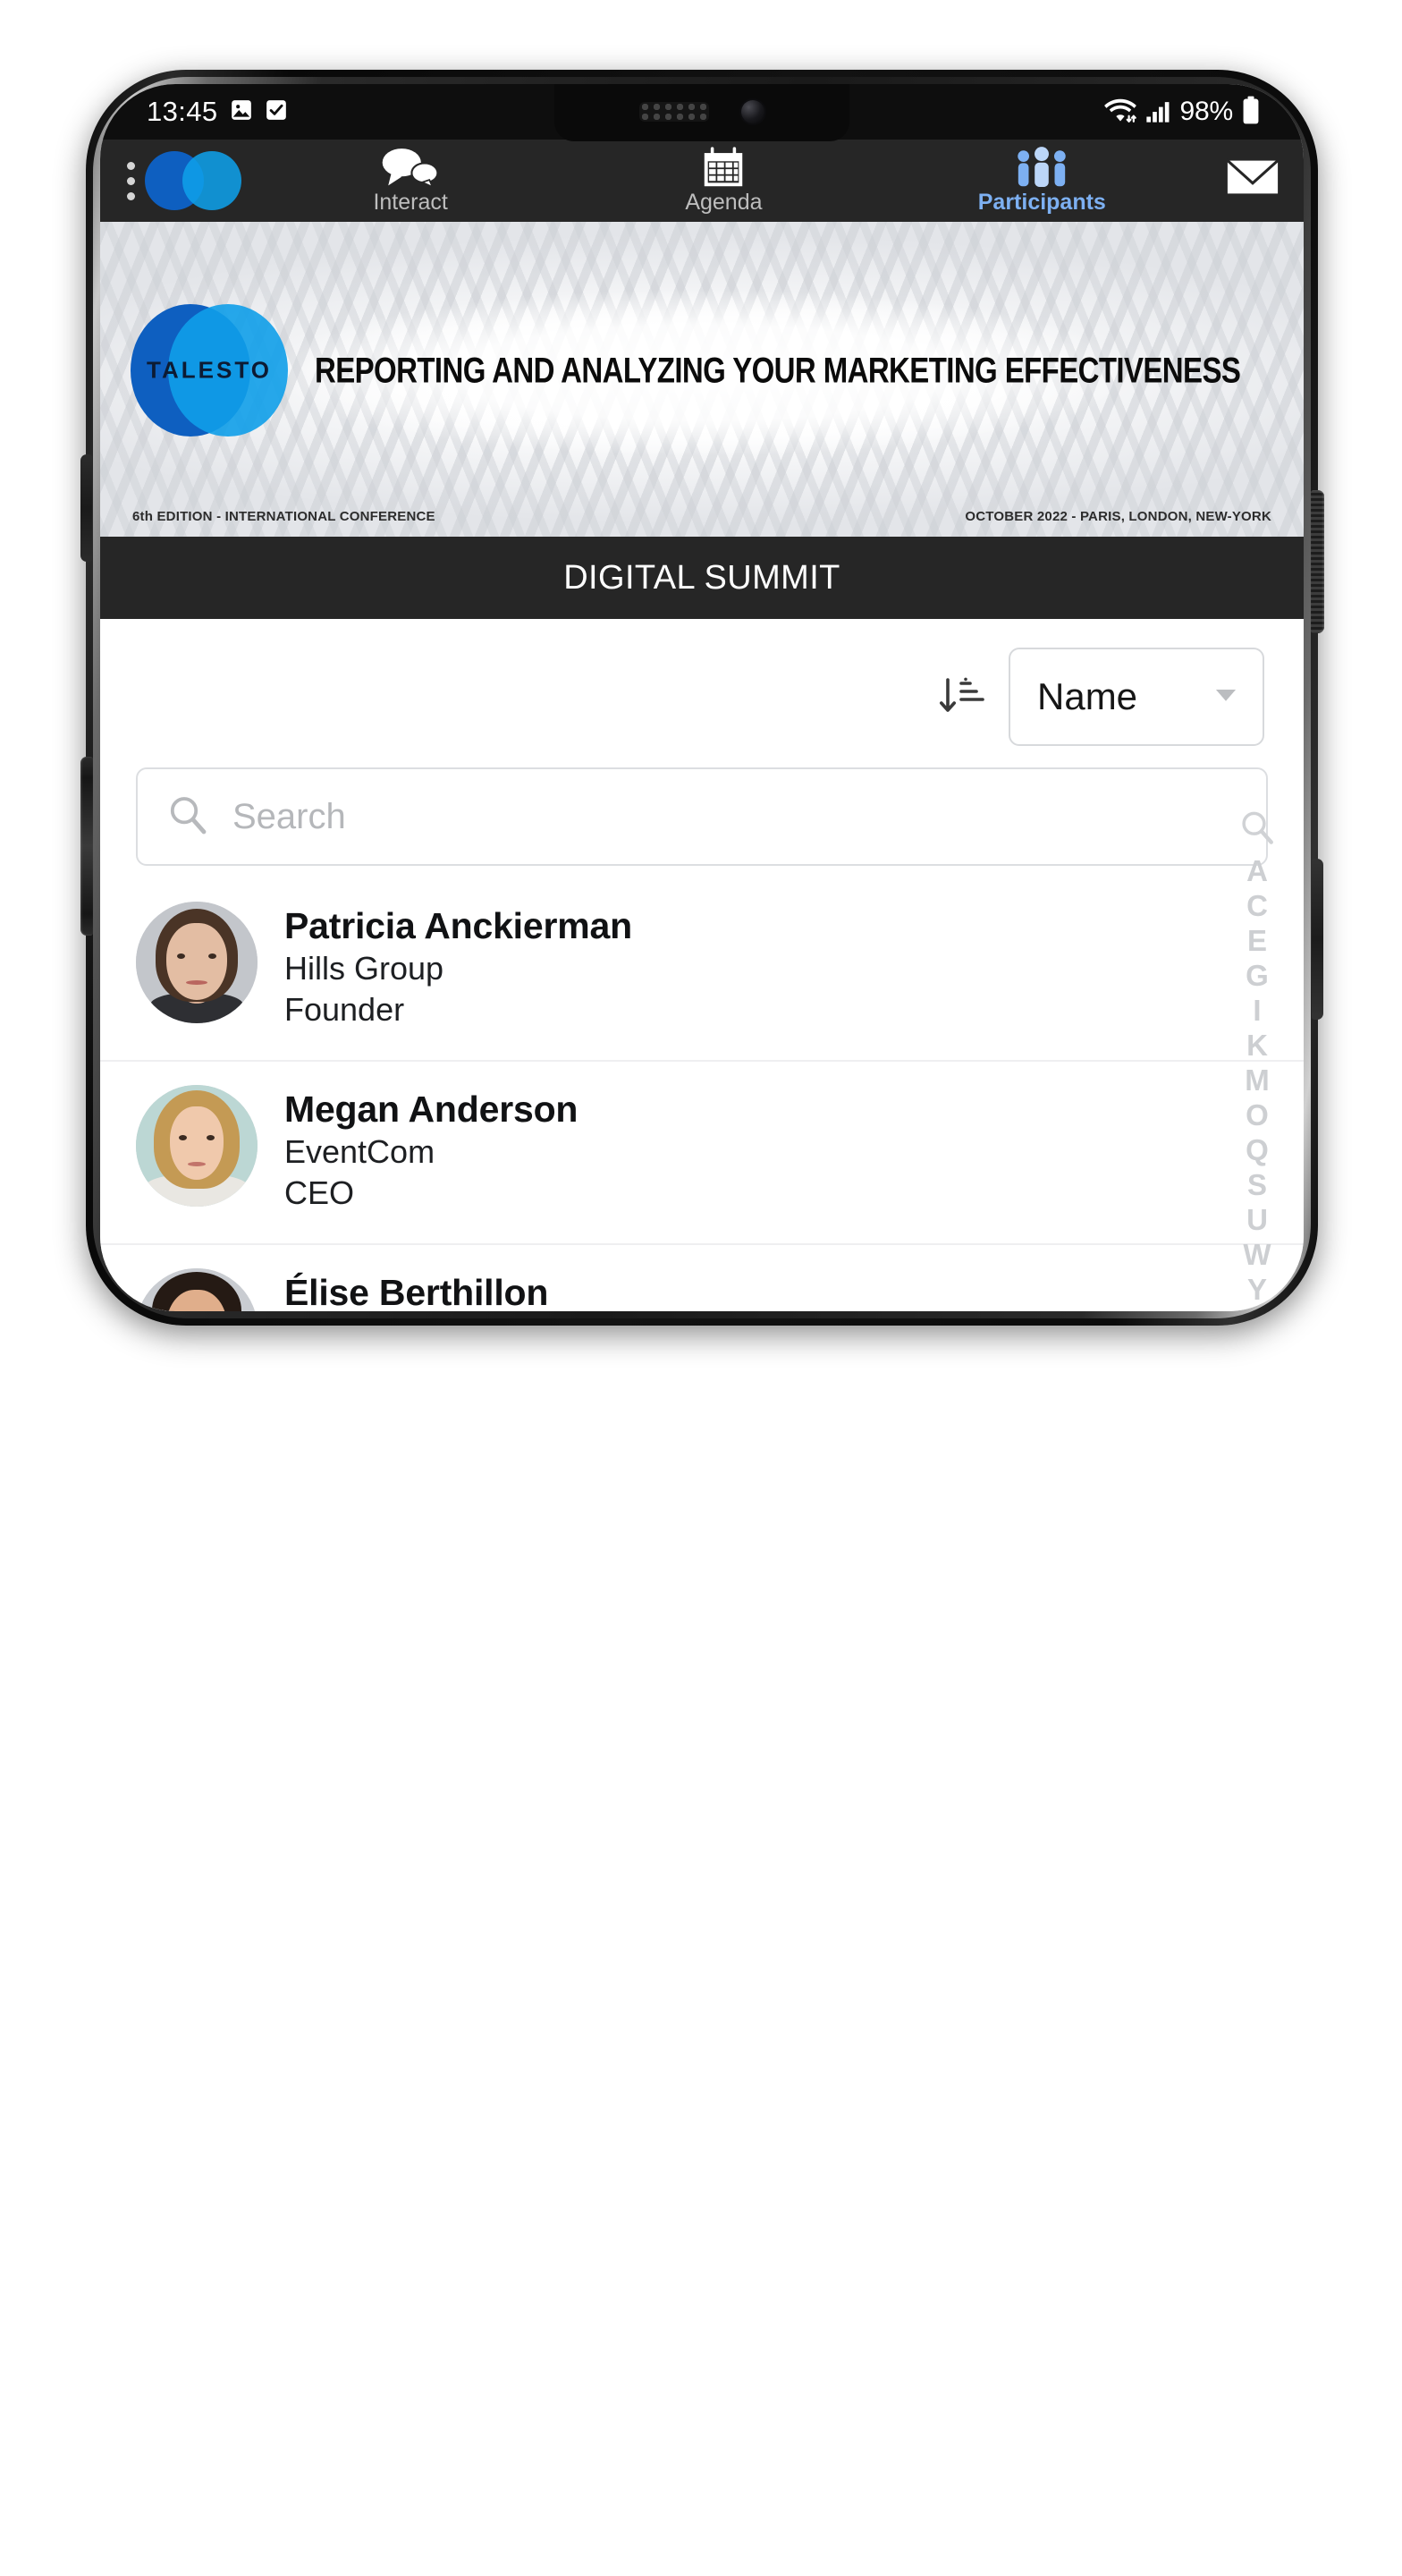 The width and height of the screenshot is (1402, 2576). I want to click on alpha-letter: Y, so click(1257, 1289).